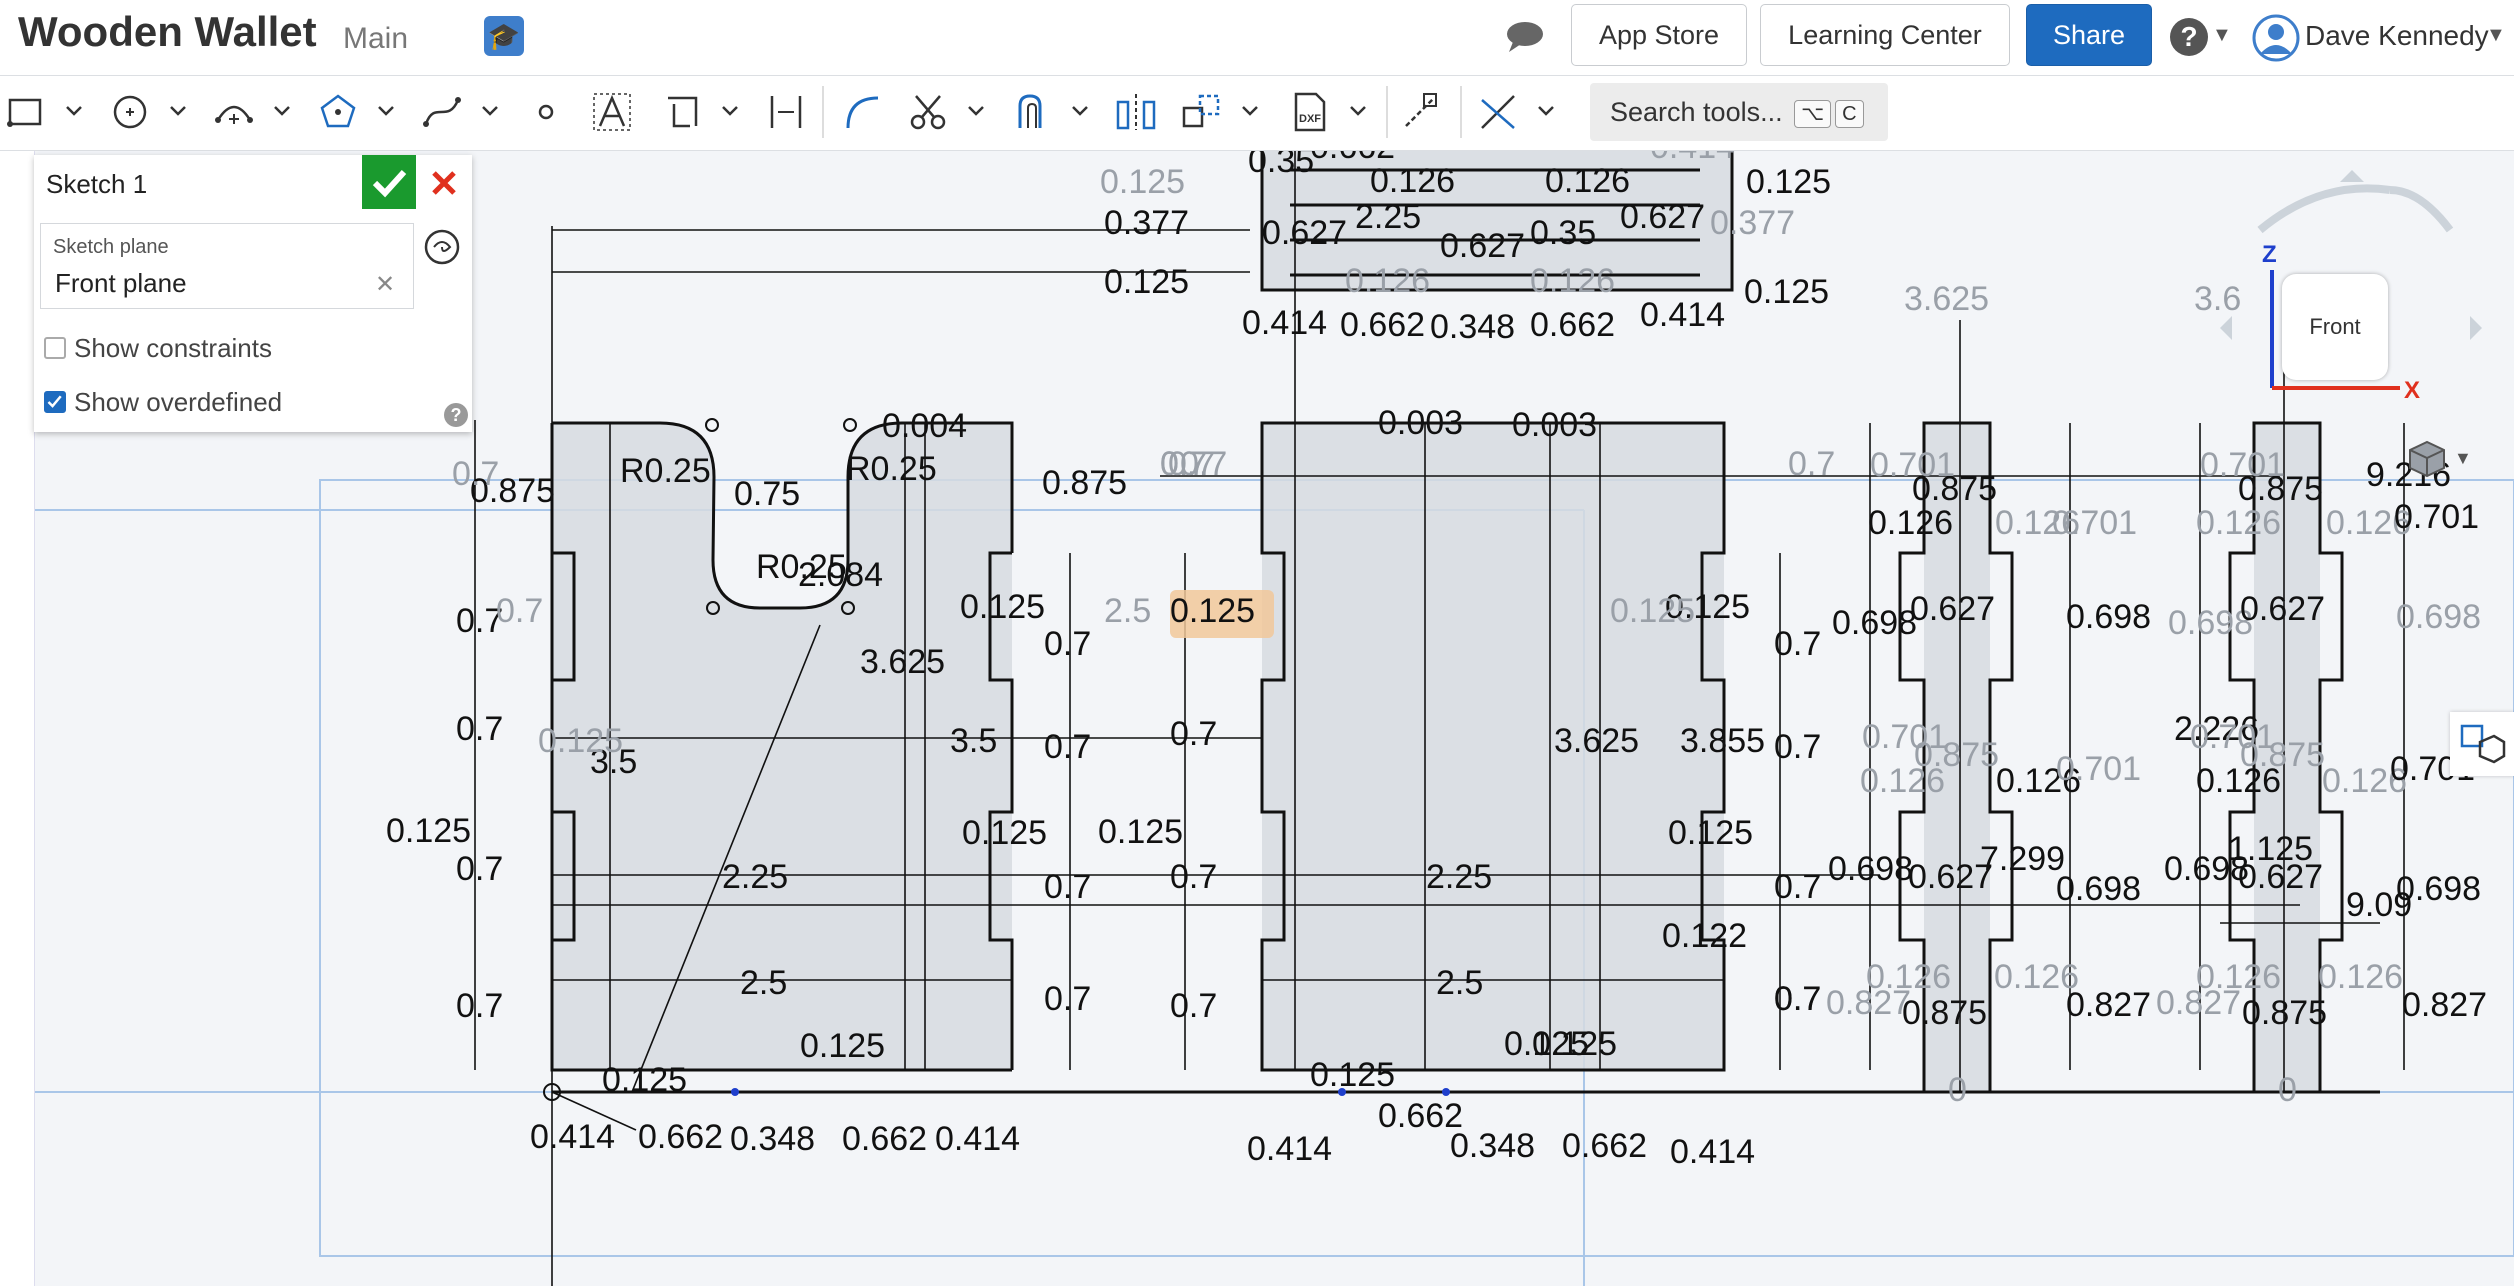 The width and height of the screenshot is (2514, 1286). What do you see at coordinates (2427, 459) in the screenshot?
I see `cube-display-icon` at bounding box center [2427, 459].